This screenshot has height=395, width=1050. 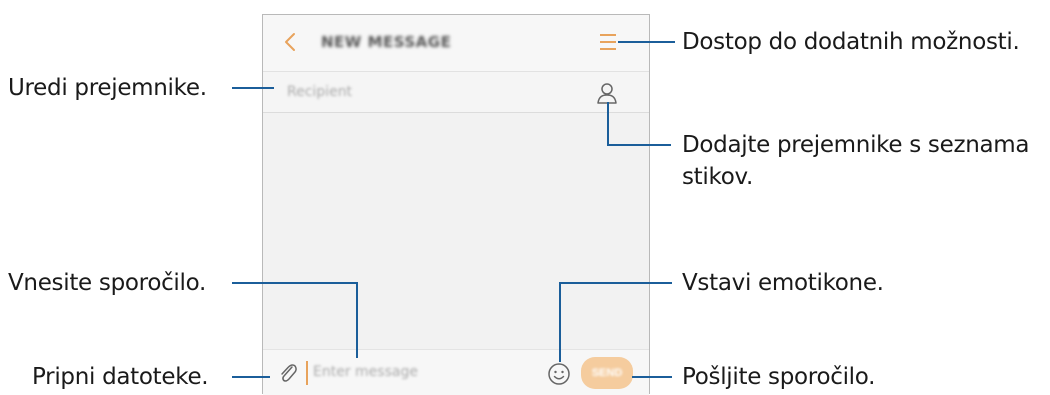 I want to click on label-add-from-contacts-line2: stikov., so click(x=717, y=177).